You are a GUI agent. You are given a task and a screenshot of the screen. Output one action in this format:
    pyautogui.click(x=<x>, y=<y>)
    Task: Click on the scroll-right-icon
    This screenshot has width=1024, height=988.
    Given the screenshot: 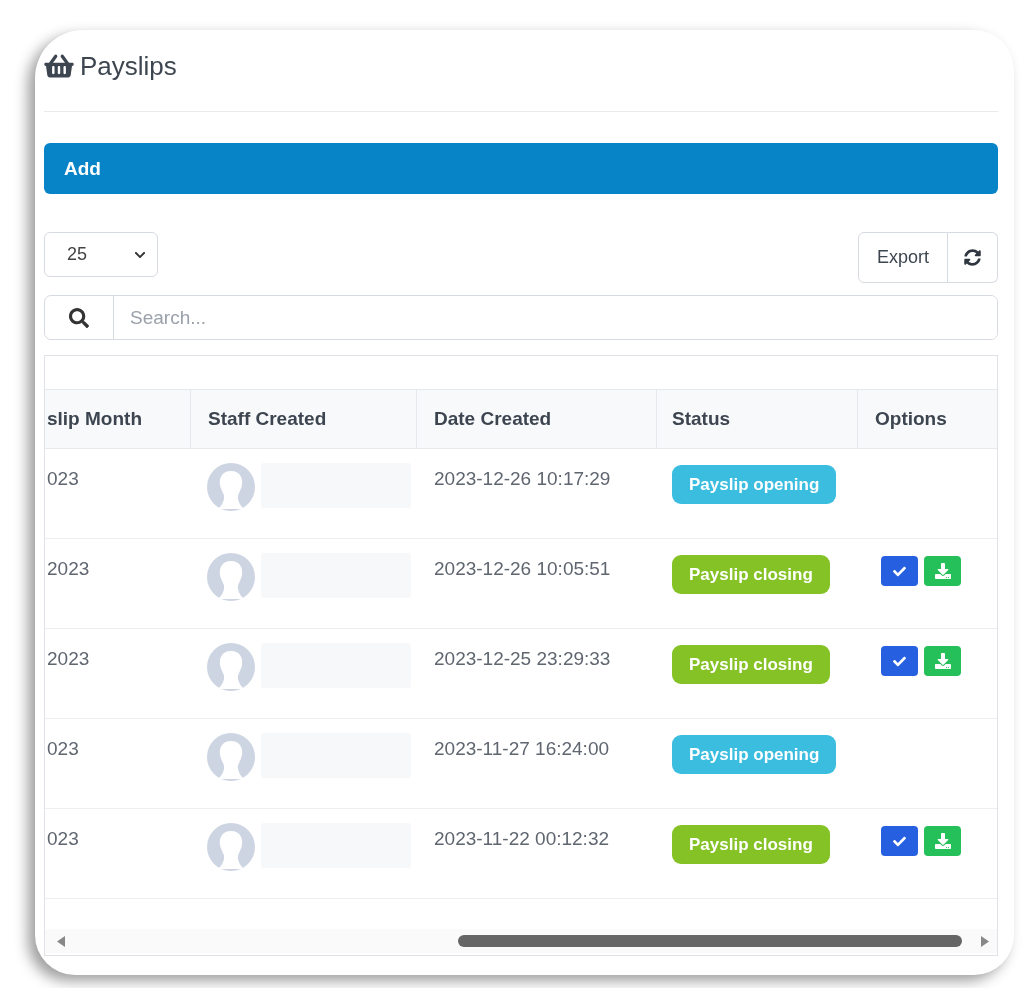 What is the action you would take?
    pyautogui.click(x=985, y=941)
    